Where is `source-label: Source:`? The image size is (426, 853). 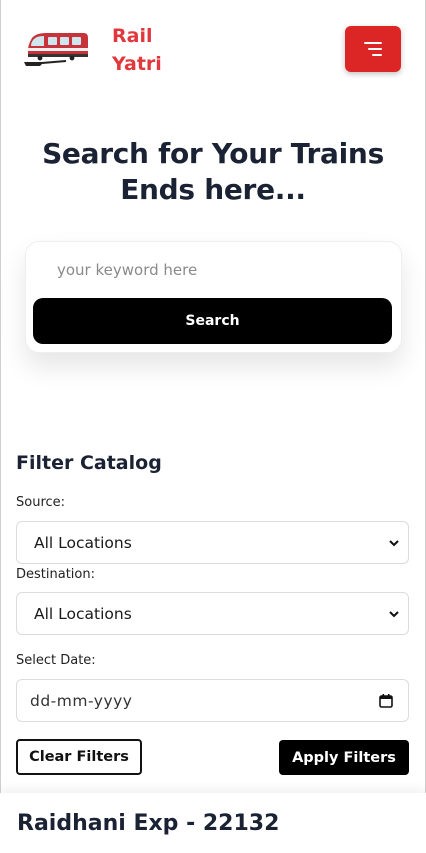
source-label: Source: is located at coordinates (41, 502).